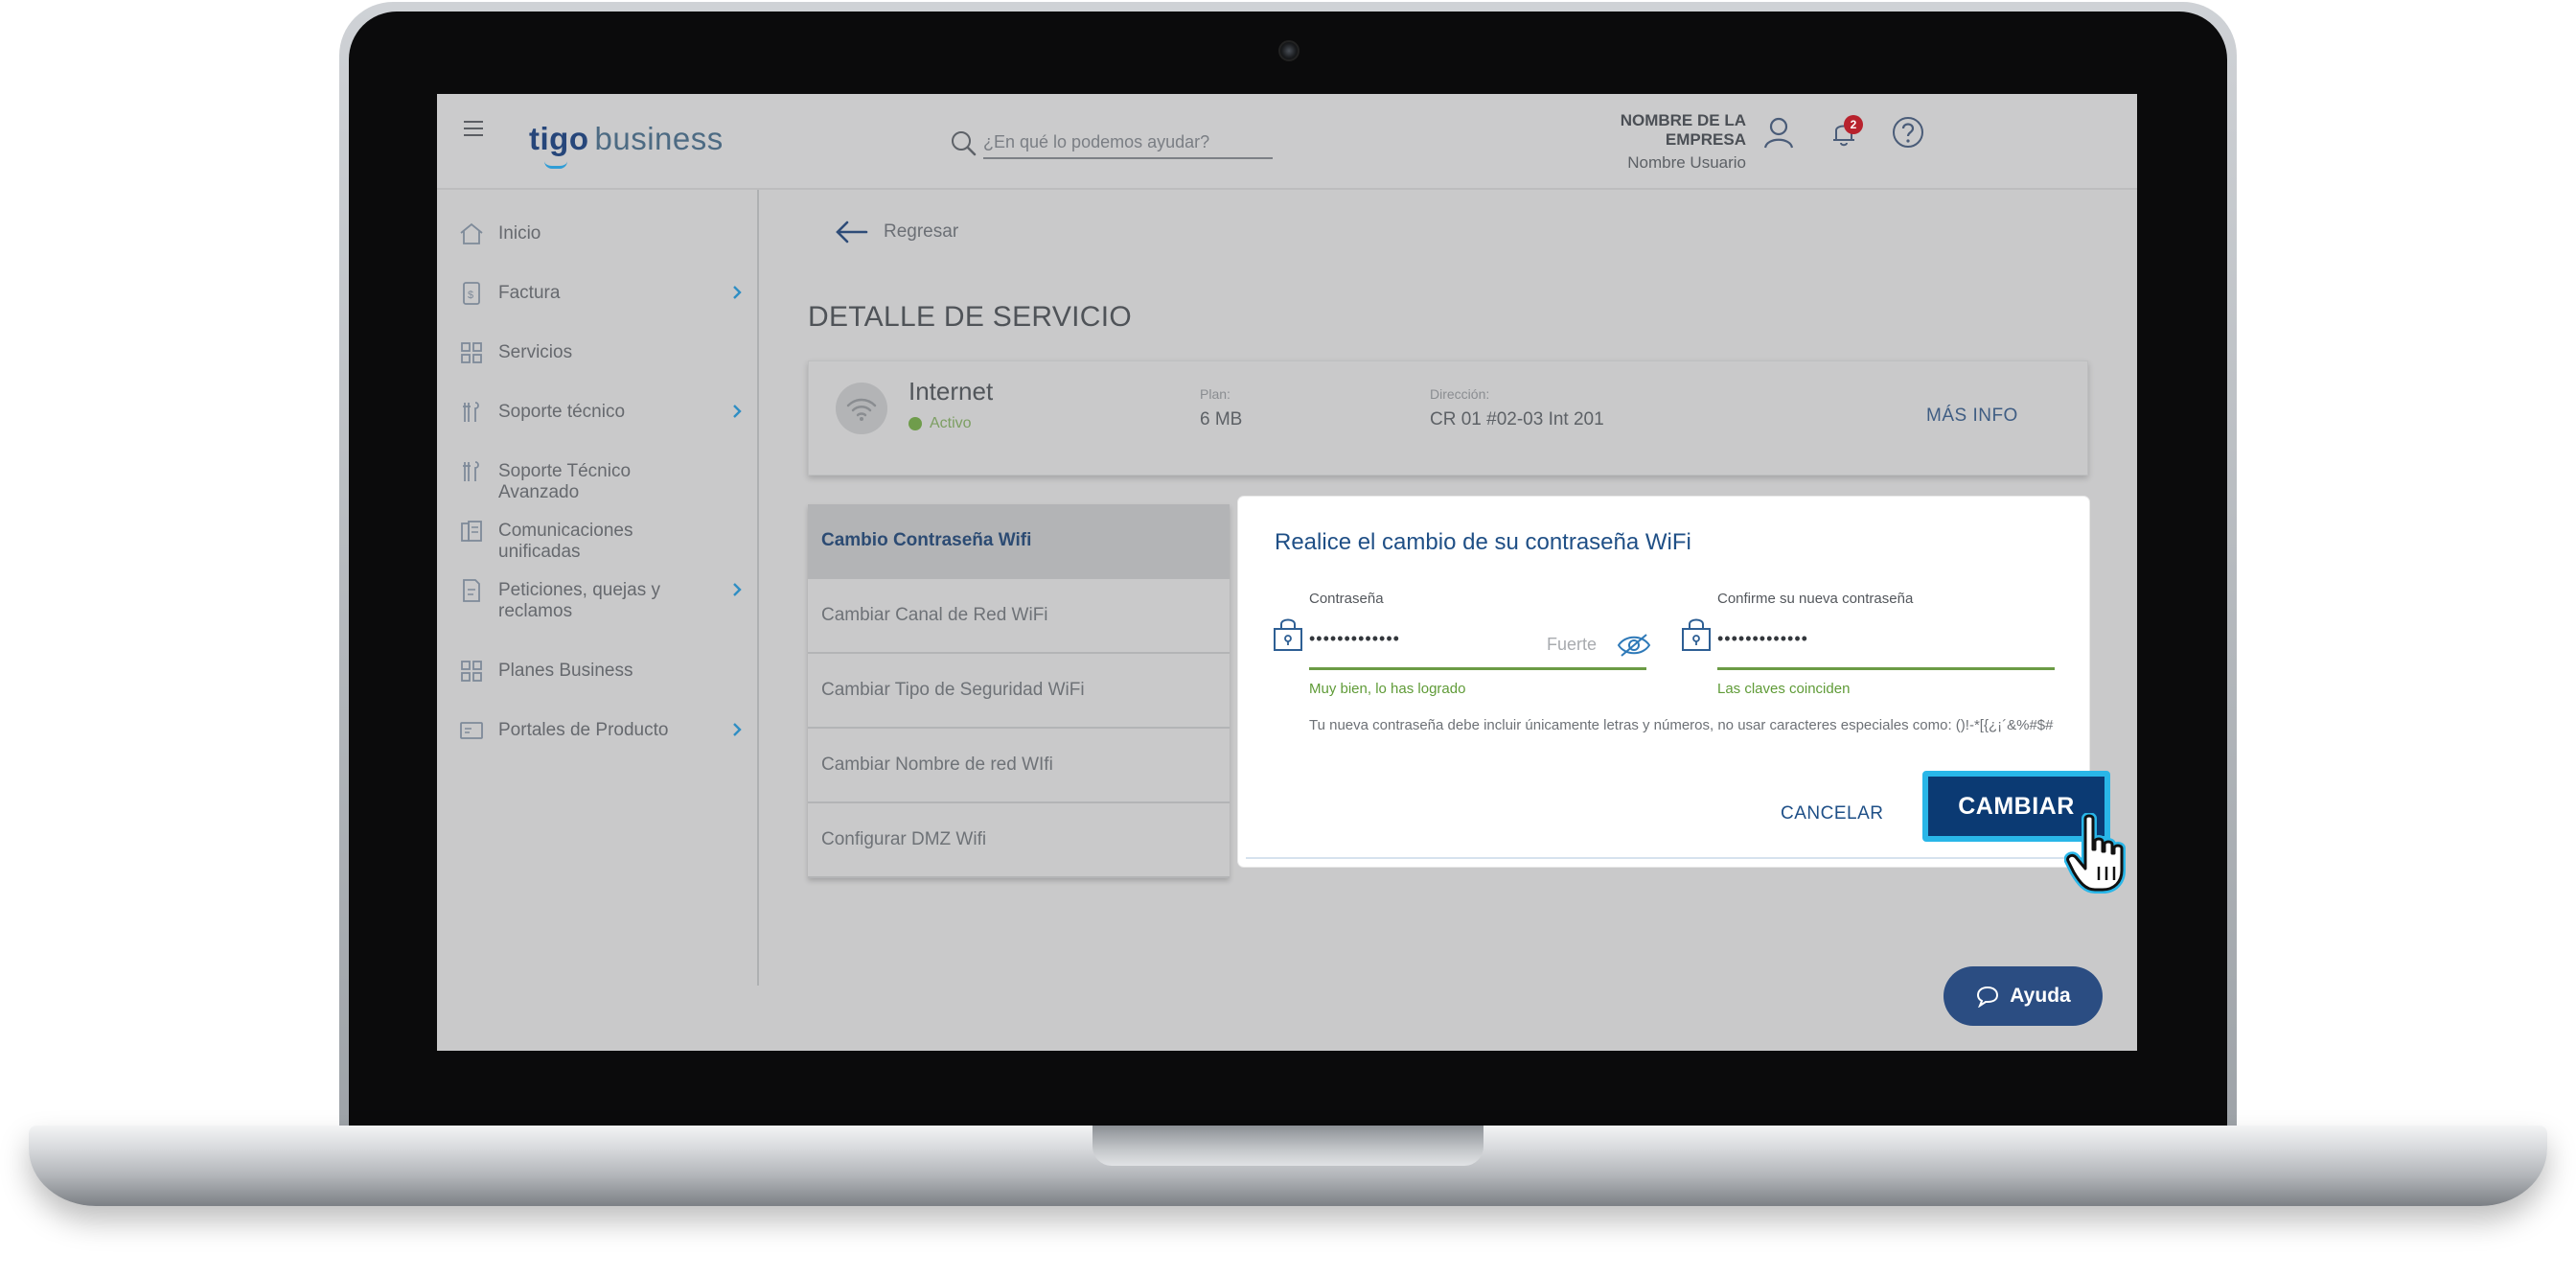 The image size is (2576, 1277). What do you see at coordinates (1763, 639) in the screenshot?
I see `confirm-password-input: •••••••••••••` at bounding box center [1763, 639].